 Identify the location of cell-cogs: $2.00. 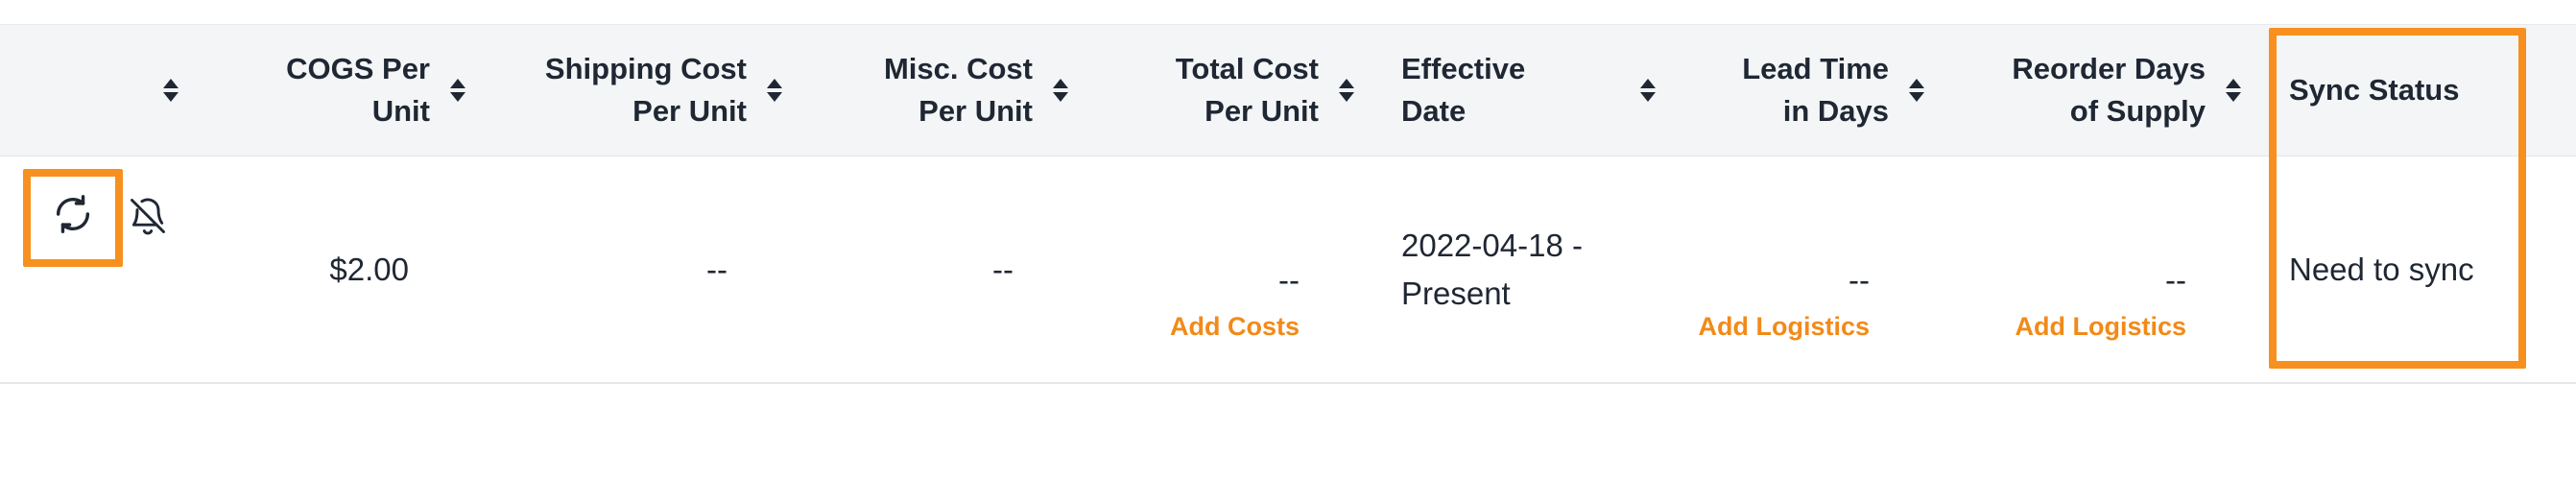
(300, 269).